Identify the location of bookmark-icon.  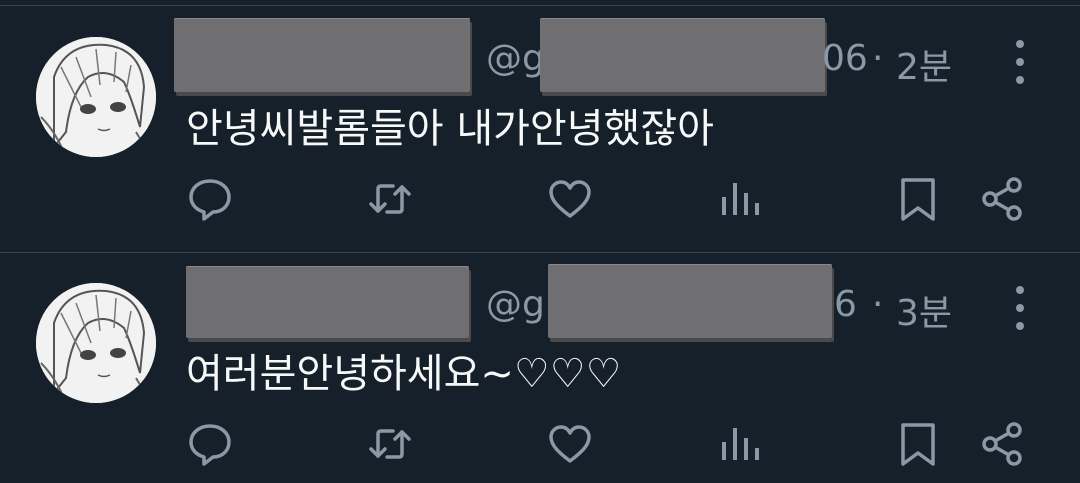
(918, 444).